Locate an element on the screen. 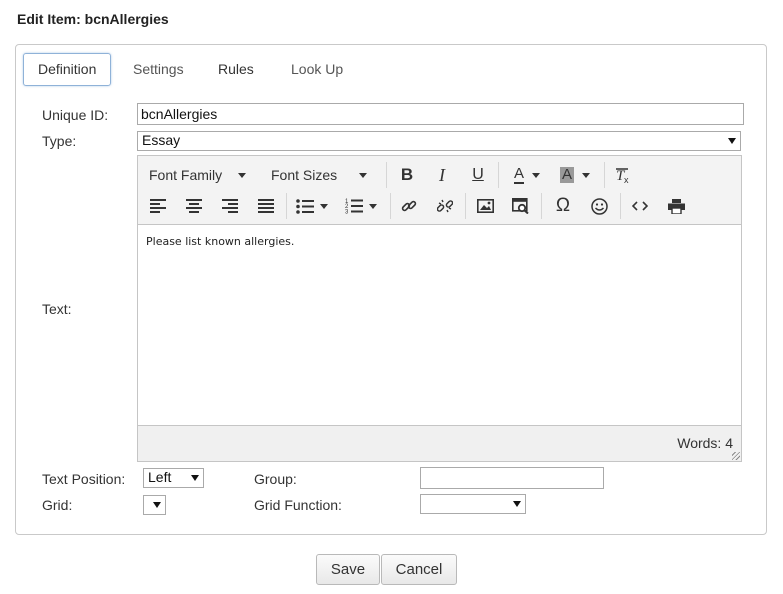  cancel-button: Cancel is located at coordinates (419, 569).